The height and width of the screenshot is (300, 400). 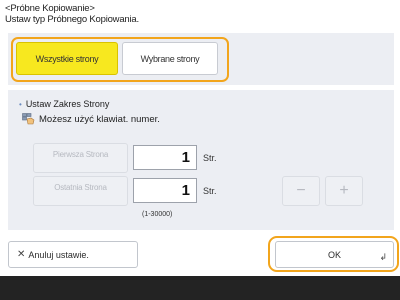 I want to click on minus-button: −, so click(x=301, y=191).